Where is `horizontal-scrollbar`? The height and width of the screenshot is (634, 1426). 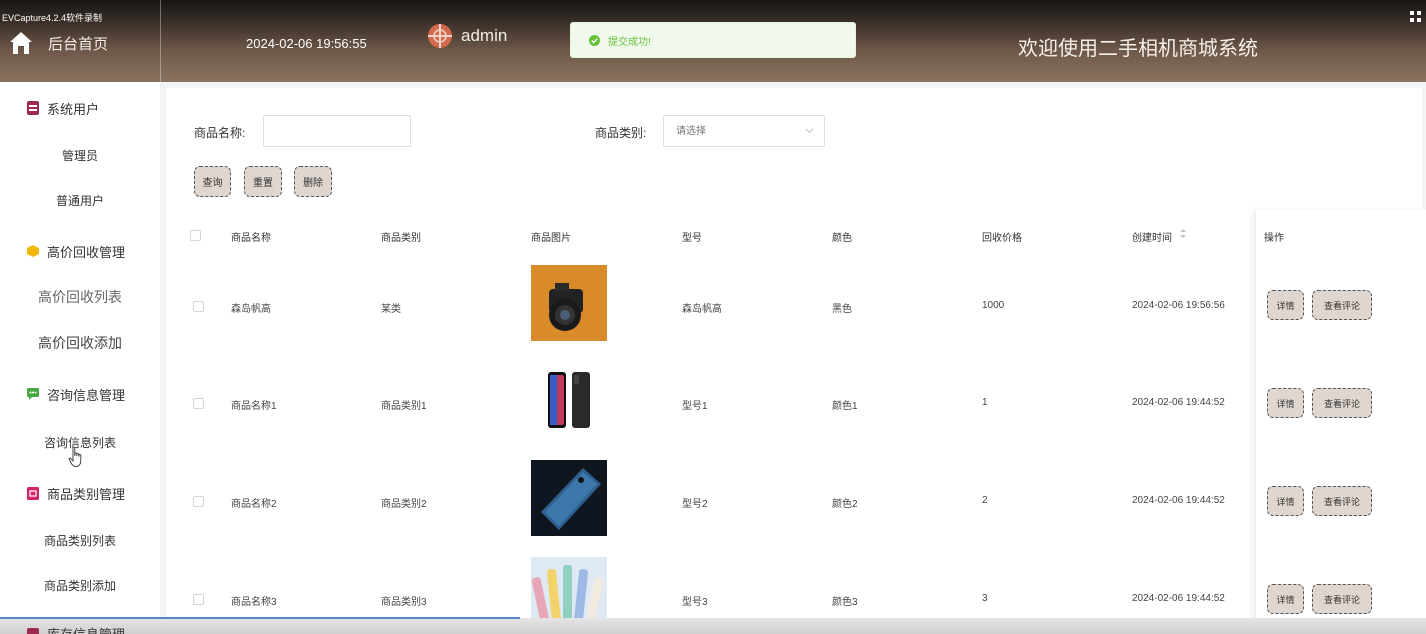 horizontal-scrollbar is located at coordinates (260, 618).